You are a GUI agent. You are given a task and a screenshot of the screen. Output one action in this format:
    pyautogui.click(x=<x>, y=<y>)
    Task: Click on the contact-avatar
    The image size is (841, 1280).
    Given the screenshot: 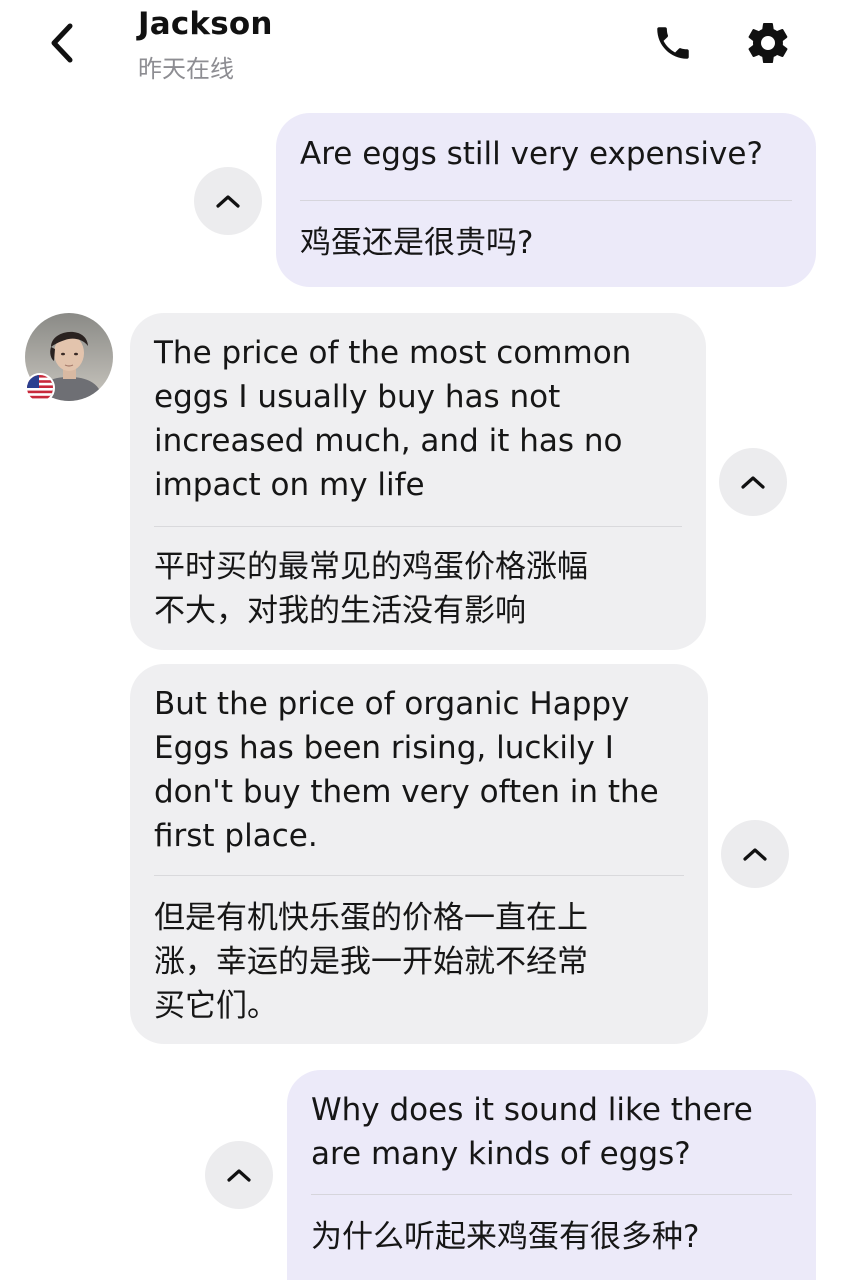 What is the action you would take?
    pyautogui.click(x=69, y=358)
    